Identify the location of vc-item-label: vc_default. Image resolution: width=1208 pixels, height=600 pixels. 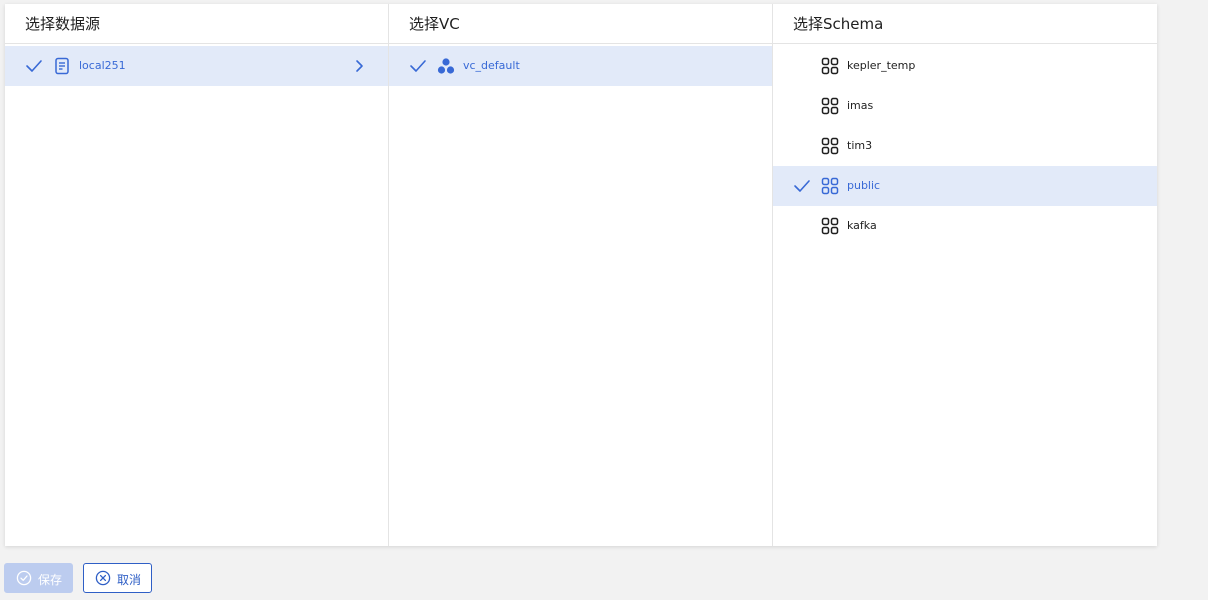
(491, 65).